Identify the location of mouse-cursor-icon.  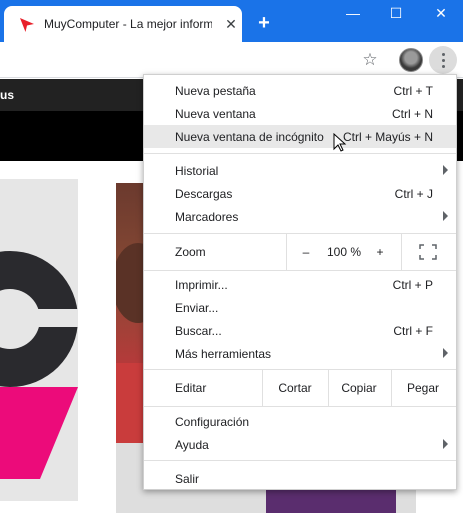
(340, 142).